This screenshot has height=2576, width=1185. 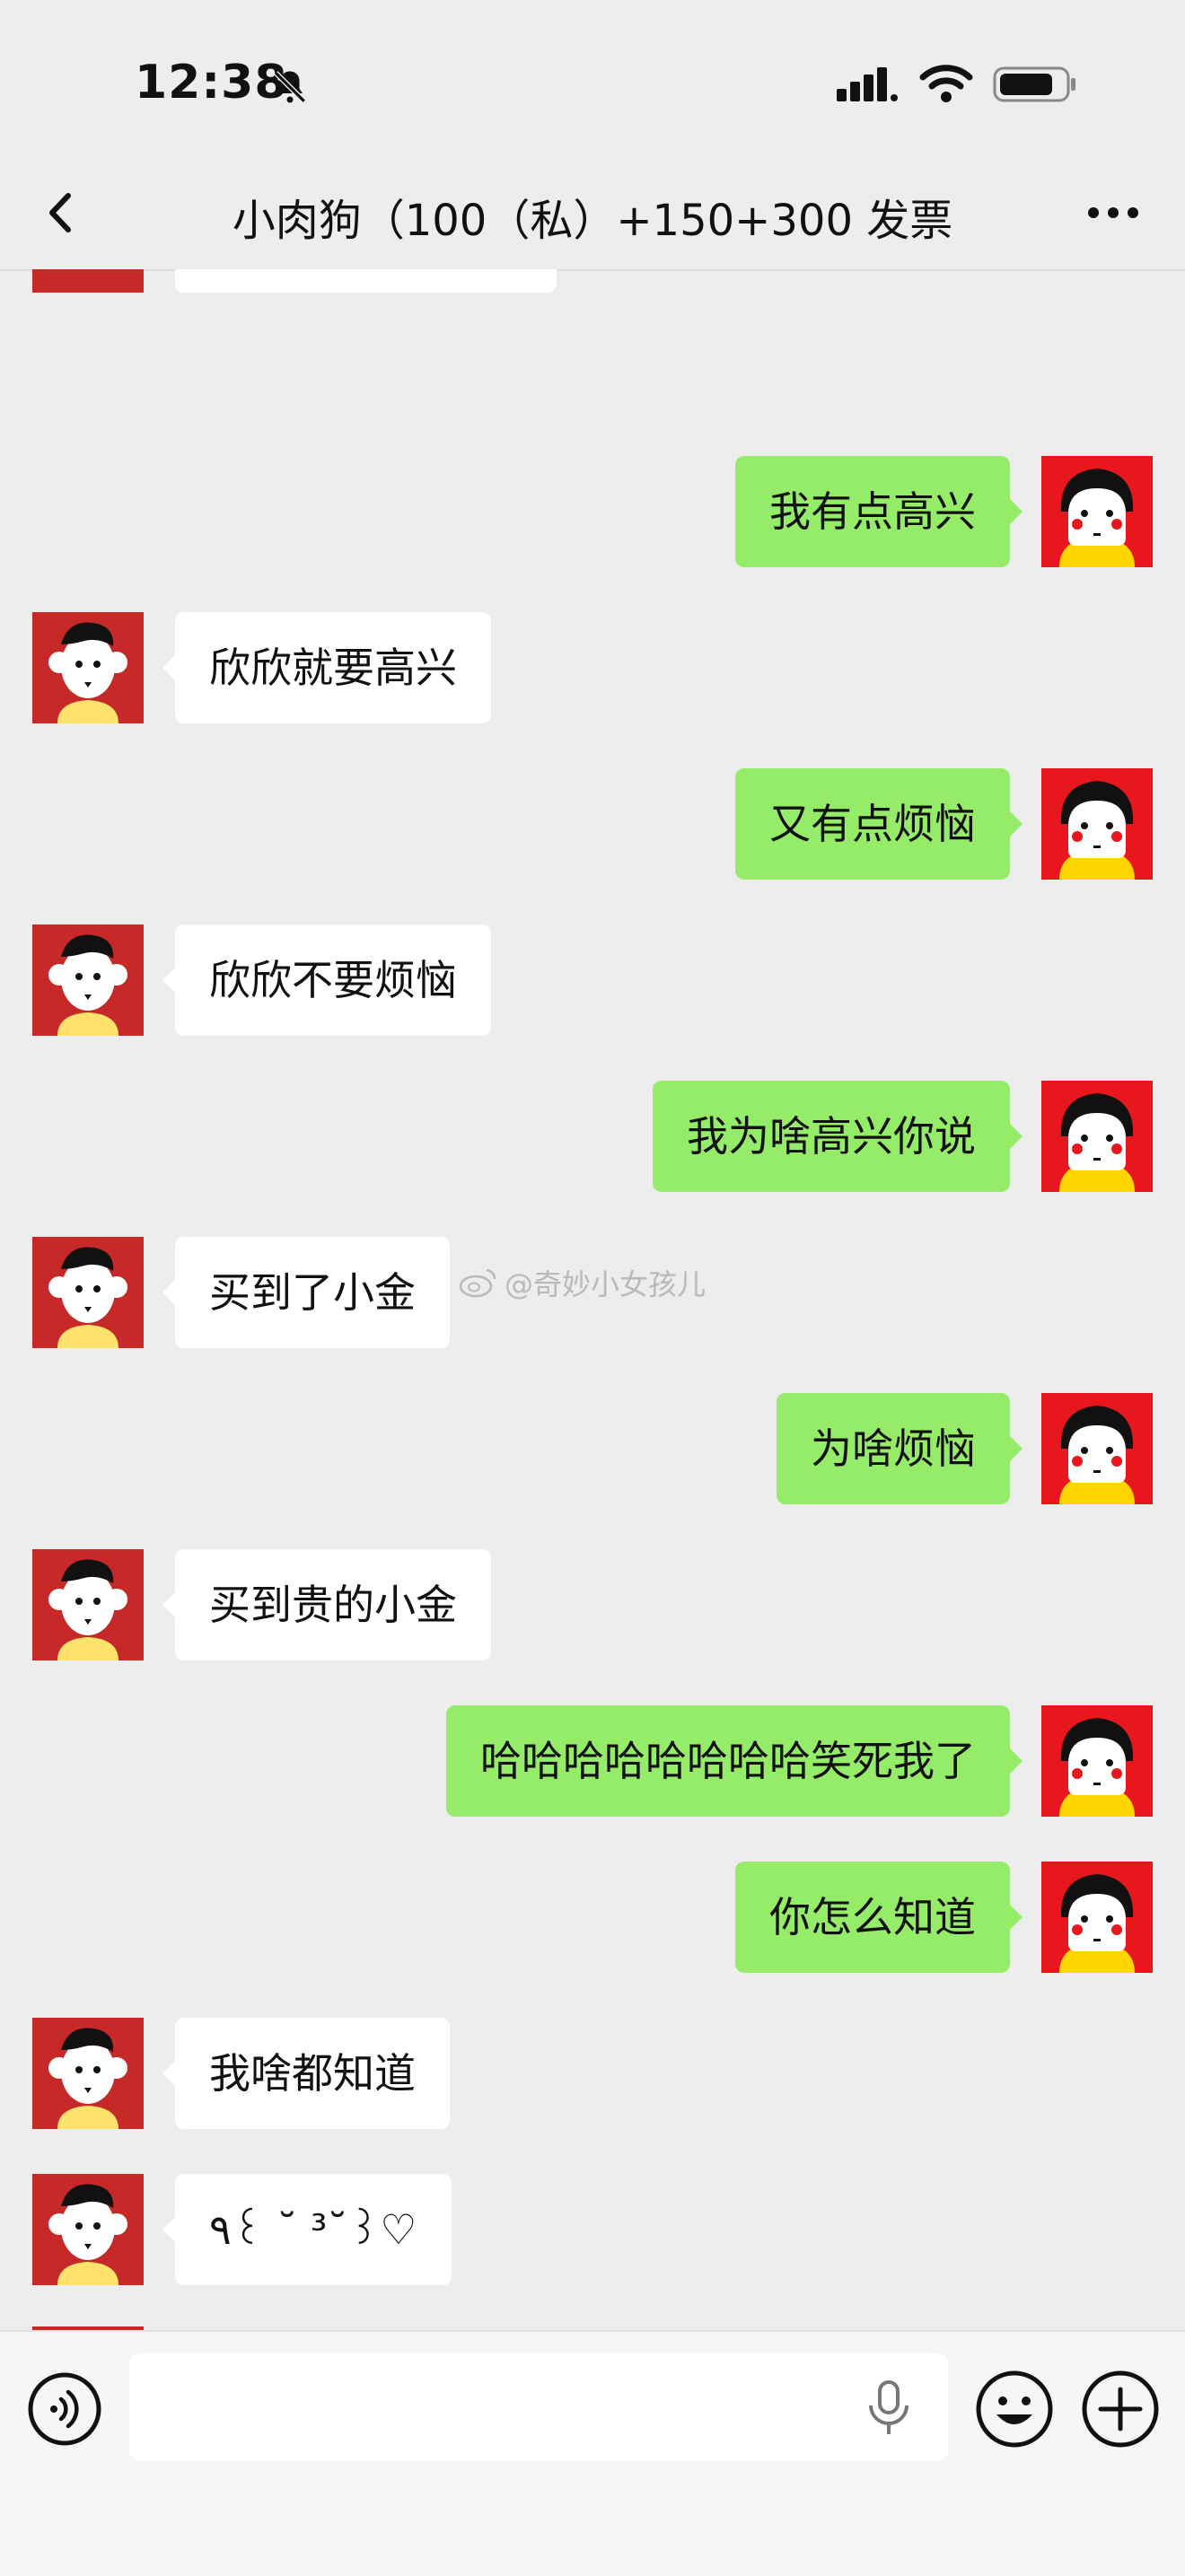 What do you see at coordinates (592, 2073) in the screenshot?
I see `message-row: 我啥都知道` at bounding box center [592, 2073].